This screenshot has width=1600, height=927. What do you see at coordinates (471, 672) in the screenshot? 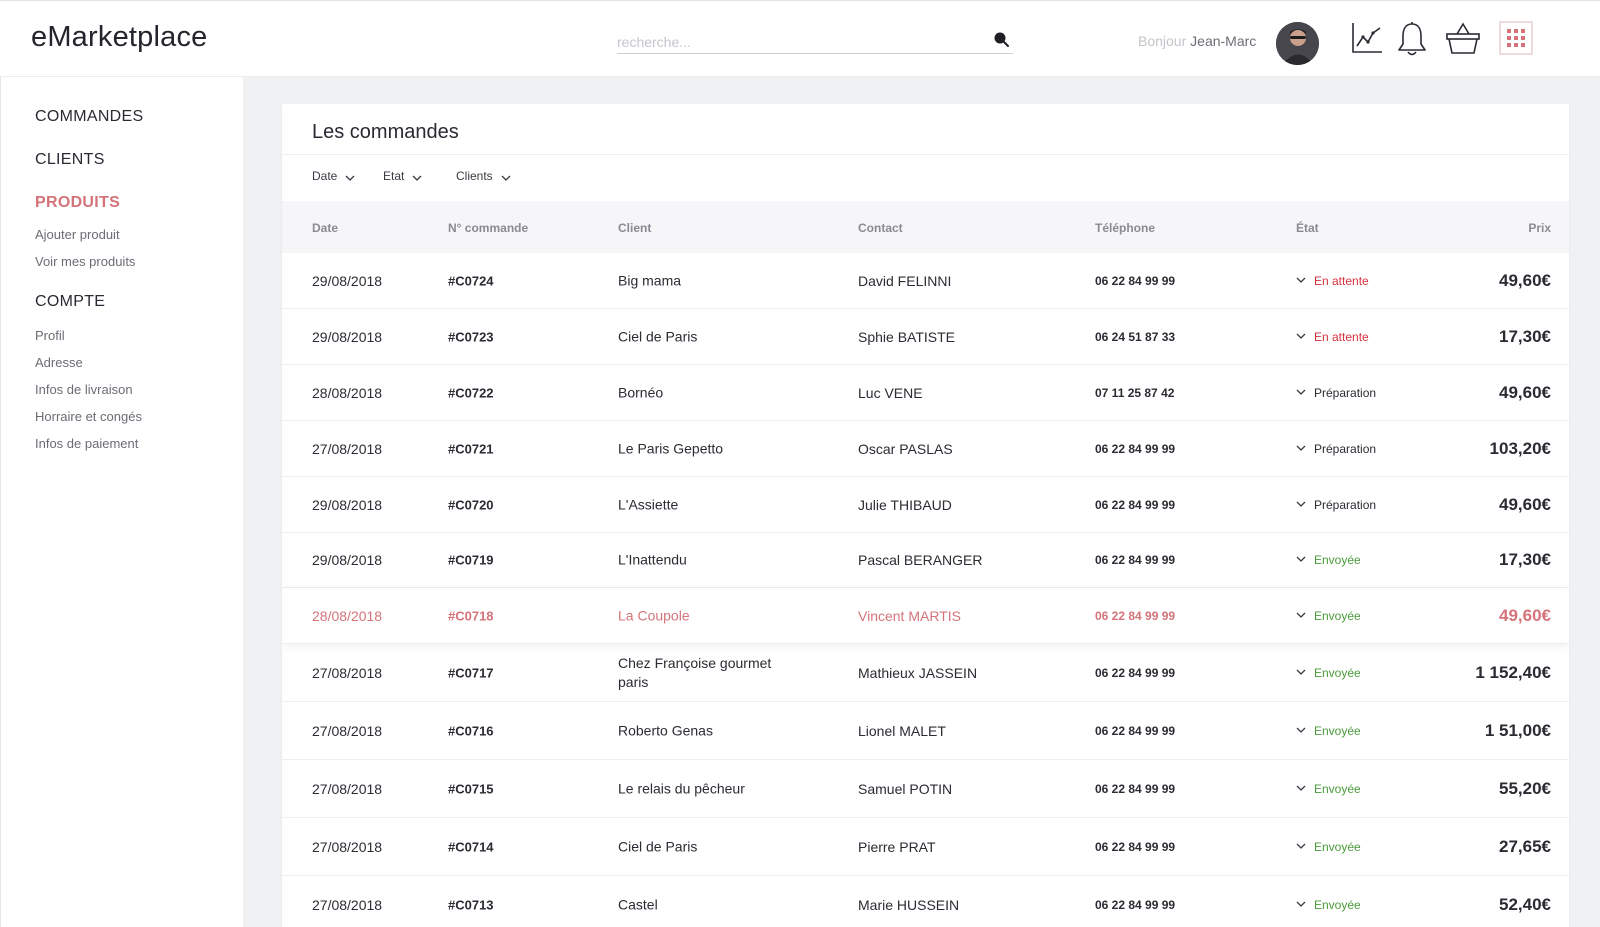
I see `order-number: #C0717` at bounding box center [471, 672].